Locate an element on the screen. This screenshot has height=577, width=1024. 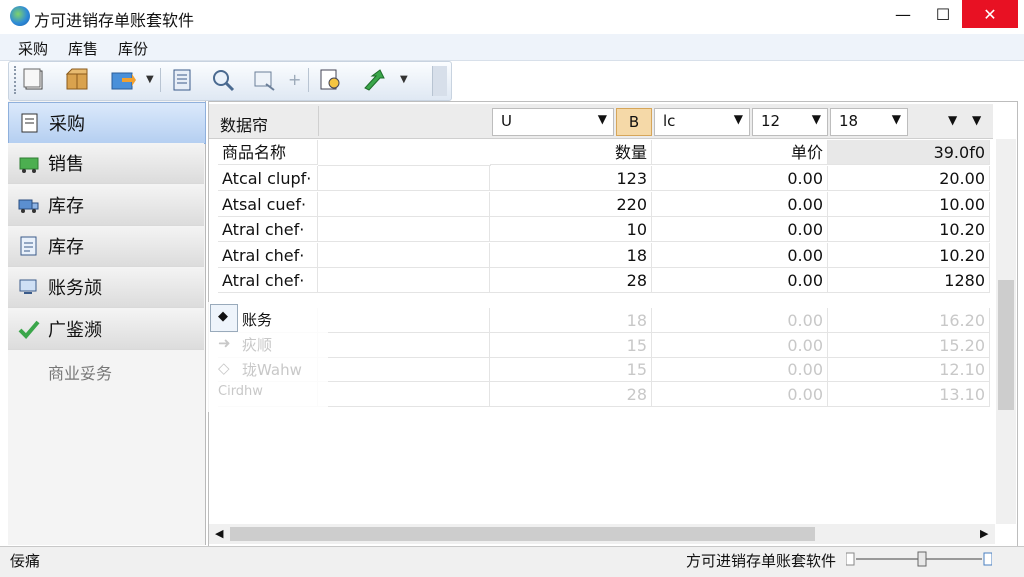
chevron-down-icon: ▼ is located at coordinates (896, 119).